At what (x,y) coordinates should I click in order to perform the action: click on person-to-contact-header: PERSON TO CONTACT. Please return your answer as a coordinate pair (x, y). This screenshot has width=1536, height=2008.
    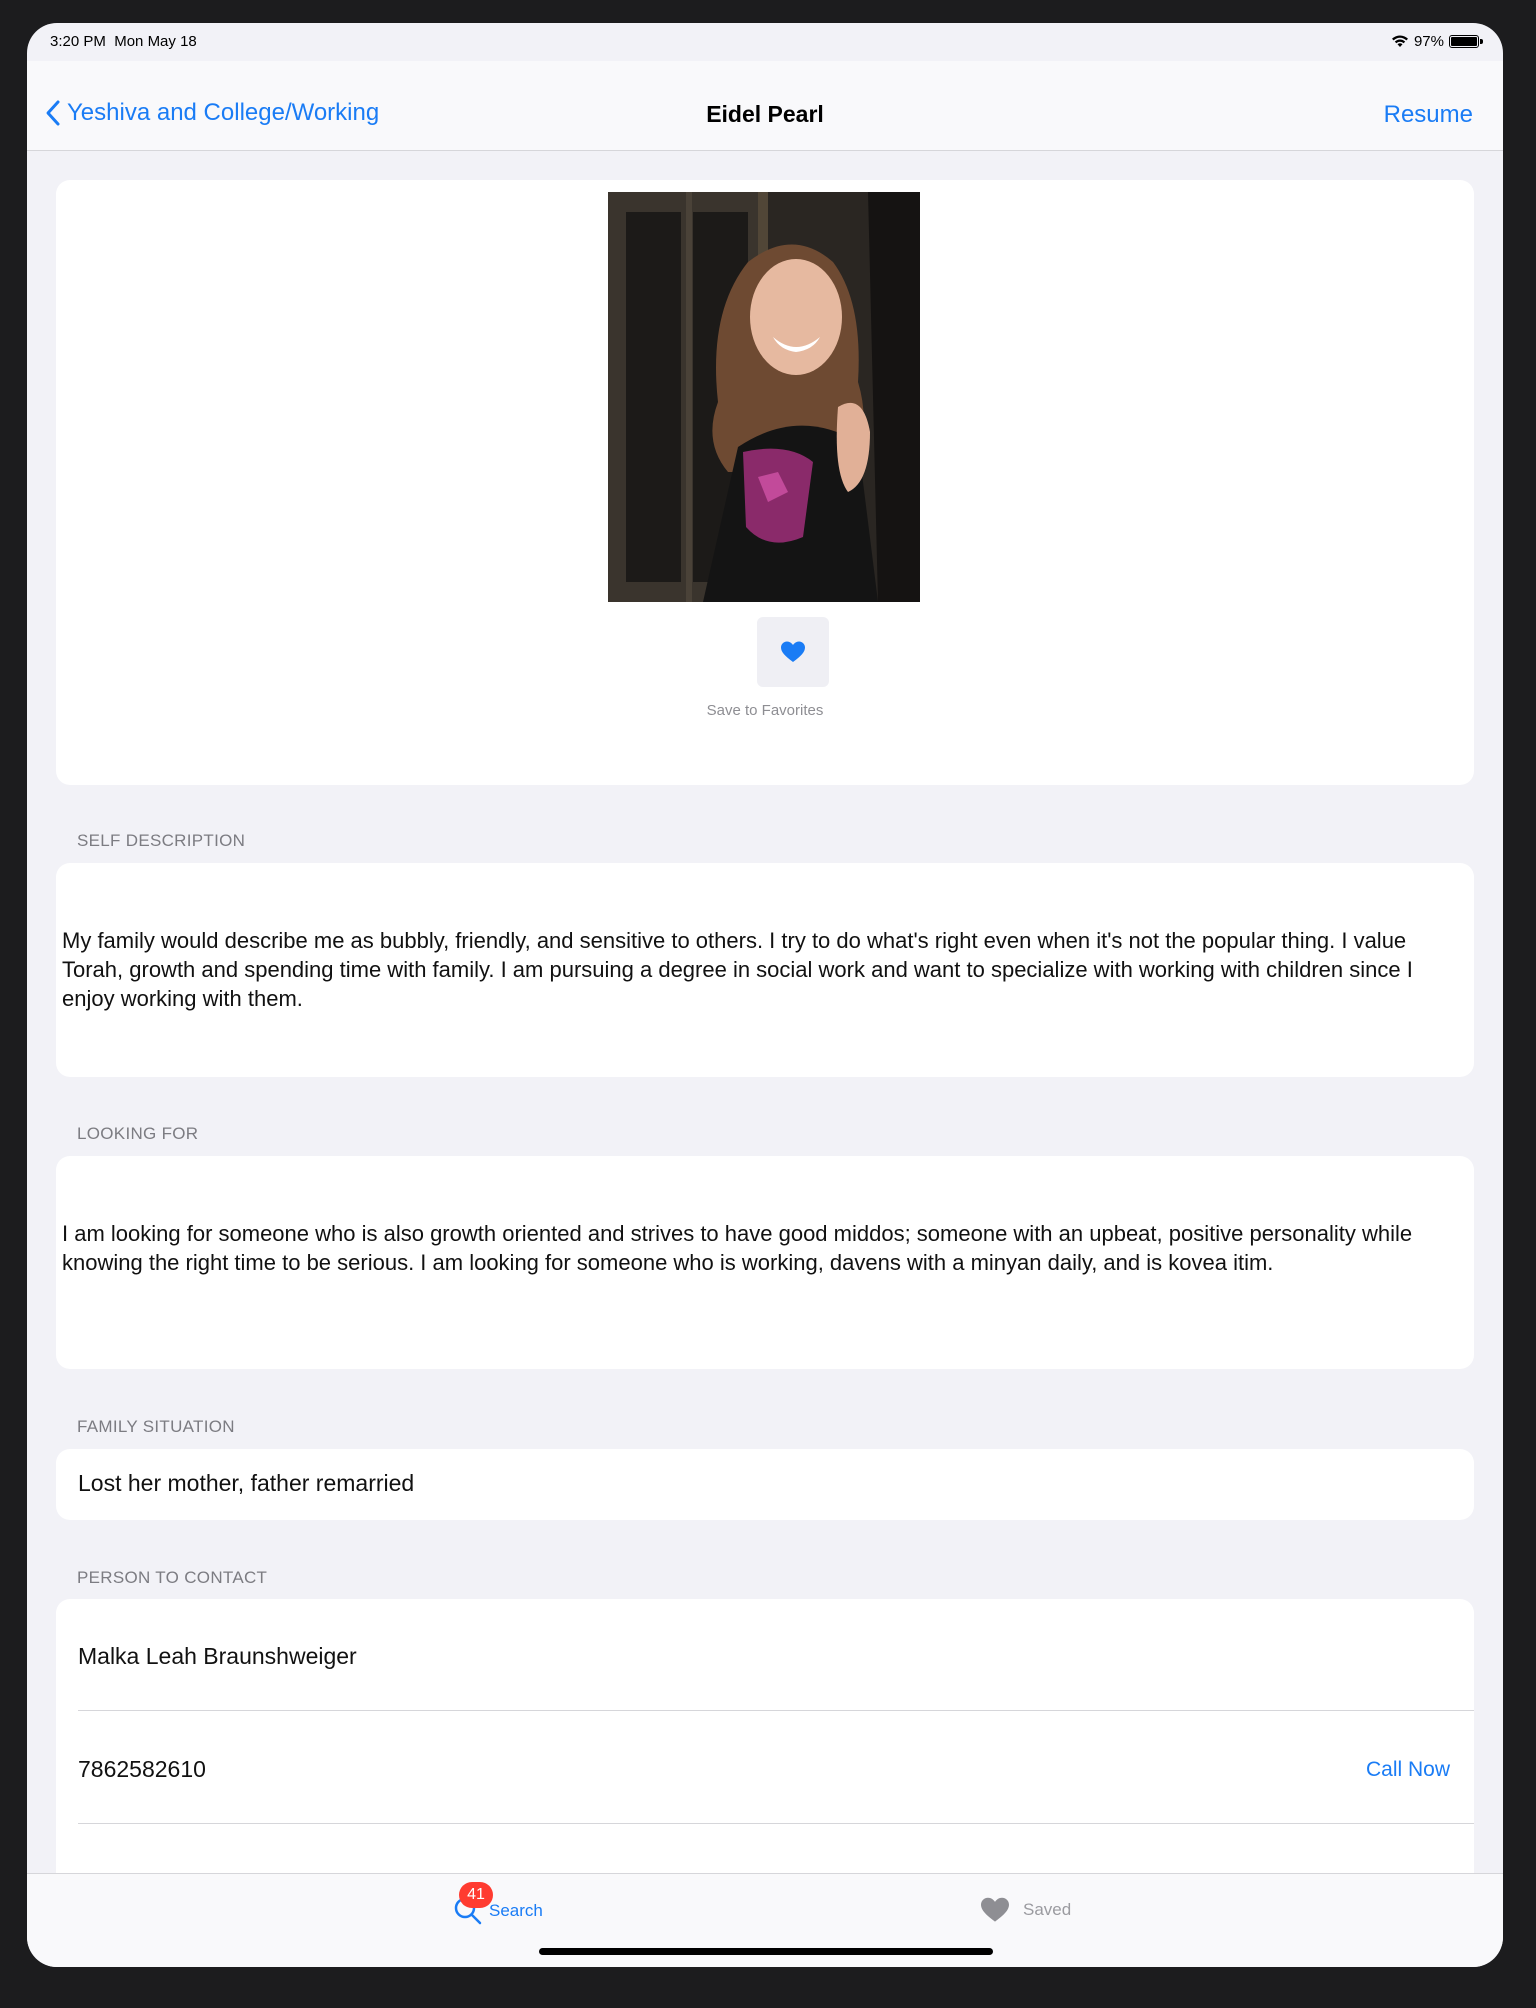
    Looking at the image, I should click on (172, 1577).